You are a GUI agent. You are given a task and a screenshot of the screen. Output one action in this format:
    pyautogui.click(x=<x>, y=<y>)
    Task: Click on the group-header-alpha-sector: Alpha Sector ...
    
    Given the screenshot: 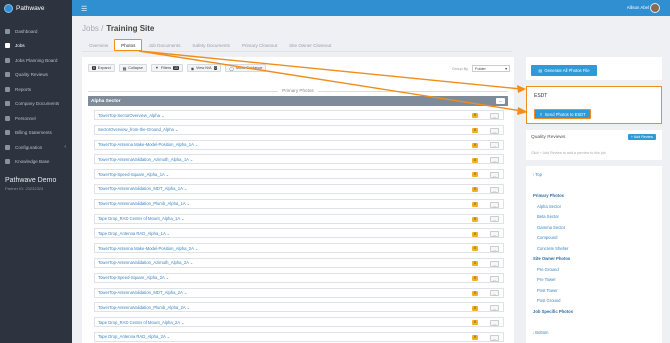 What is the action you would take?
    pyautogui.click(x=298, y=101)
    